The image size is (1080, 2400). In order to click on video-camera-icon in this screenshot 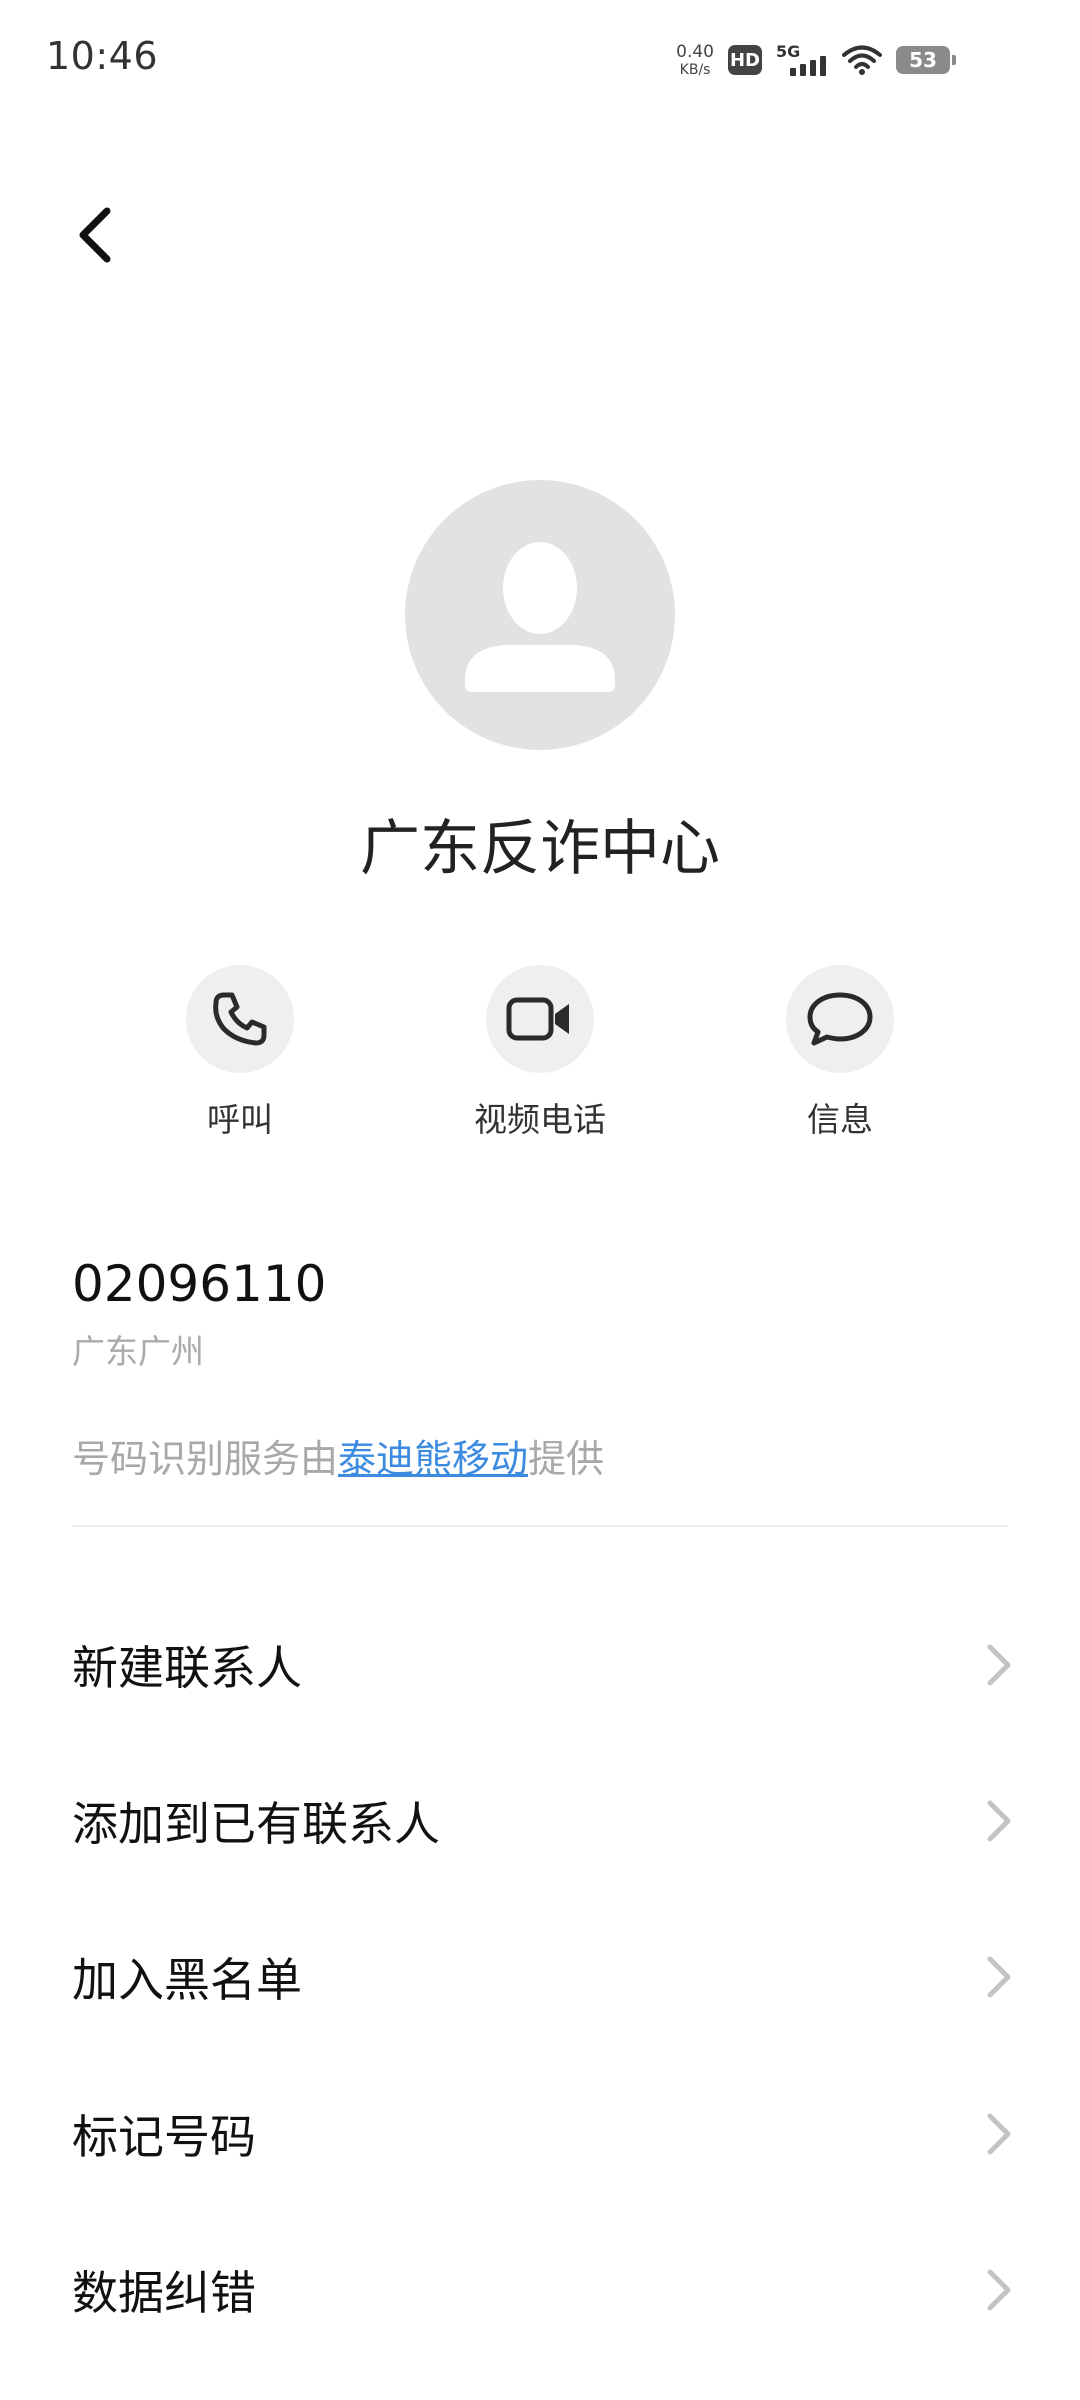, I will do `click(537, 1019)`.